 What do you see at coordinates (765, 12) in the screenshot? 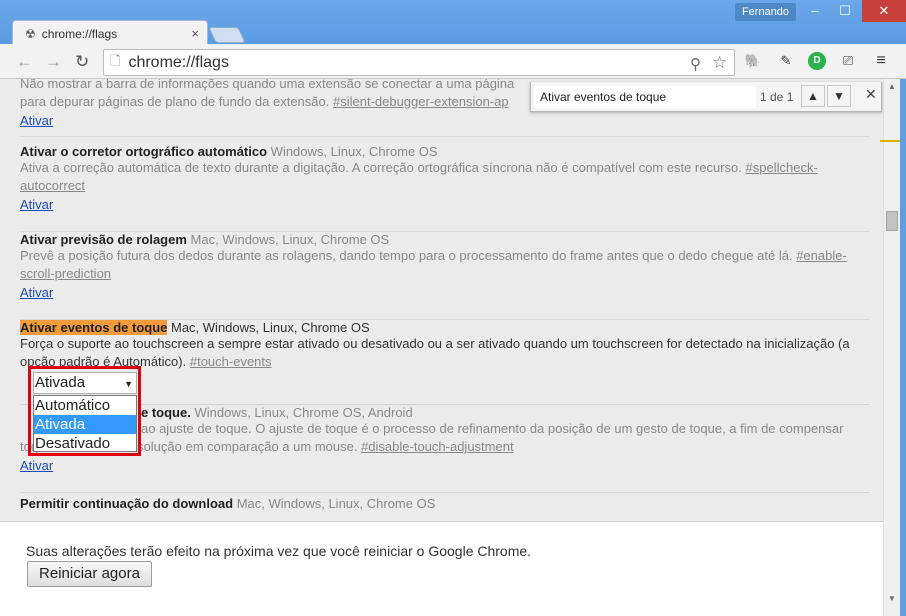
I see `user-profile-button: Fernando` at bounding box center [765, 12].